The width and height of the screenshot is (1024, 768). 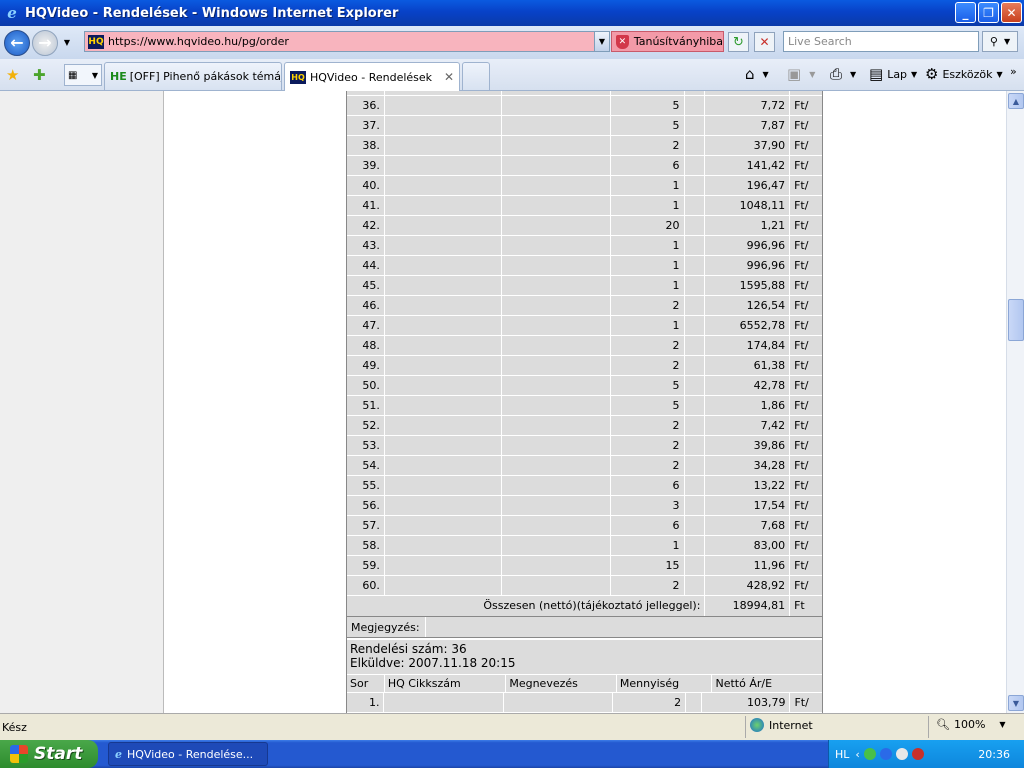 What do you see at coordinates (843, 74) in the screenshot?
I see `print-button: ⎙ ▼` at bounding box center [843, 74].